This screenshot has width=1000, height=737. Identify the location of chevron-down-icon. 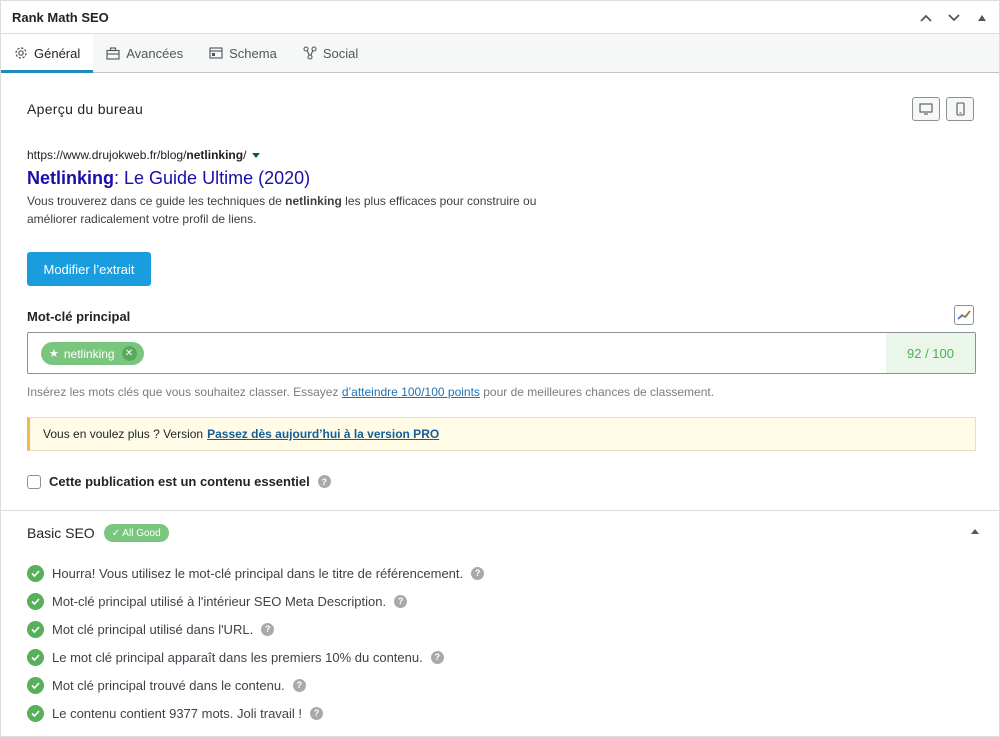
(954, 17).